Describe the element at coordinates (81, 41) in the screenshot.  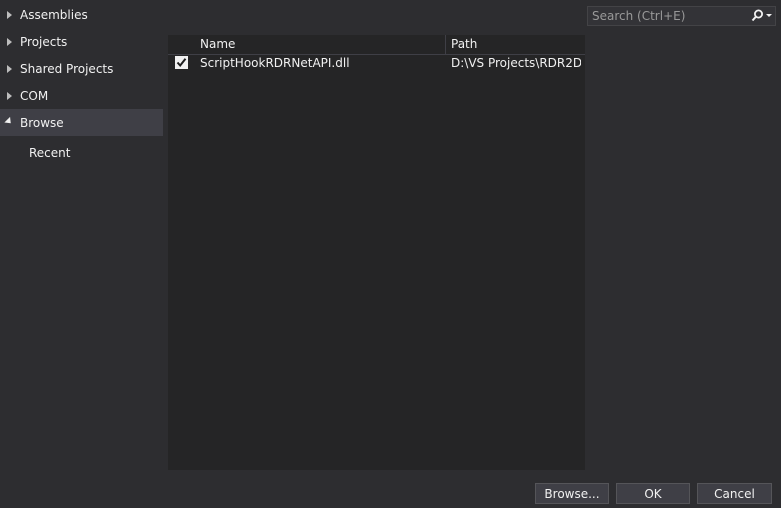
I see `nav-item-projects: Projects` at that location.